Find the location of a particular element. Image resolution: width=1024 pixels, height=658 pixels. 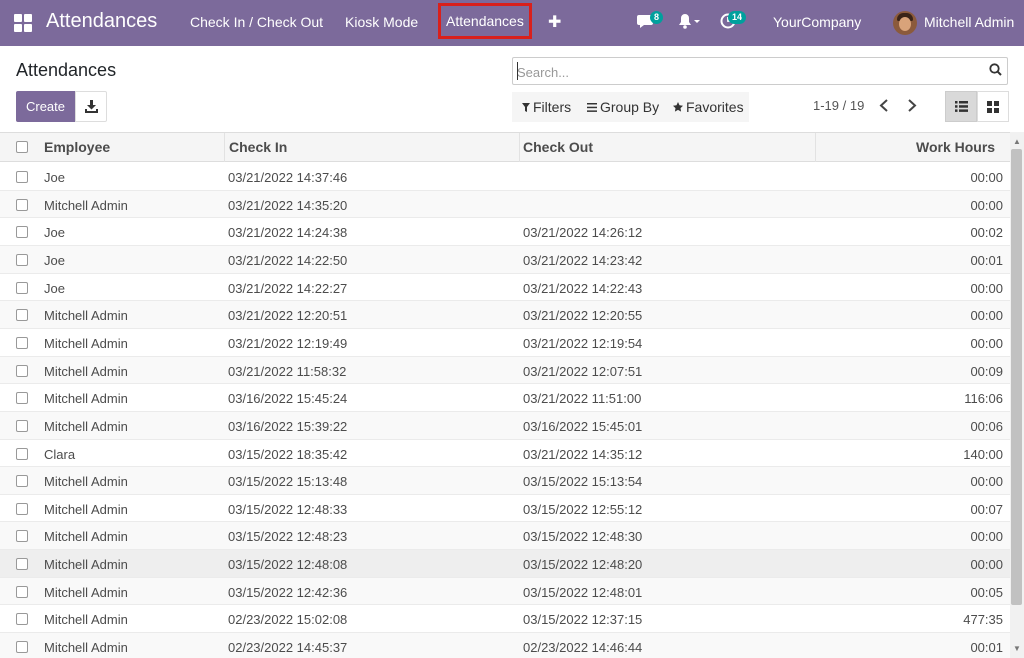

messages-badge: 8 is located at coordinates (657, 17).